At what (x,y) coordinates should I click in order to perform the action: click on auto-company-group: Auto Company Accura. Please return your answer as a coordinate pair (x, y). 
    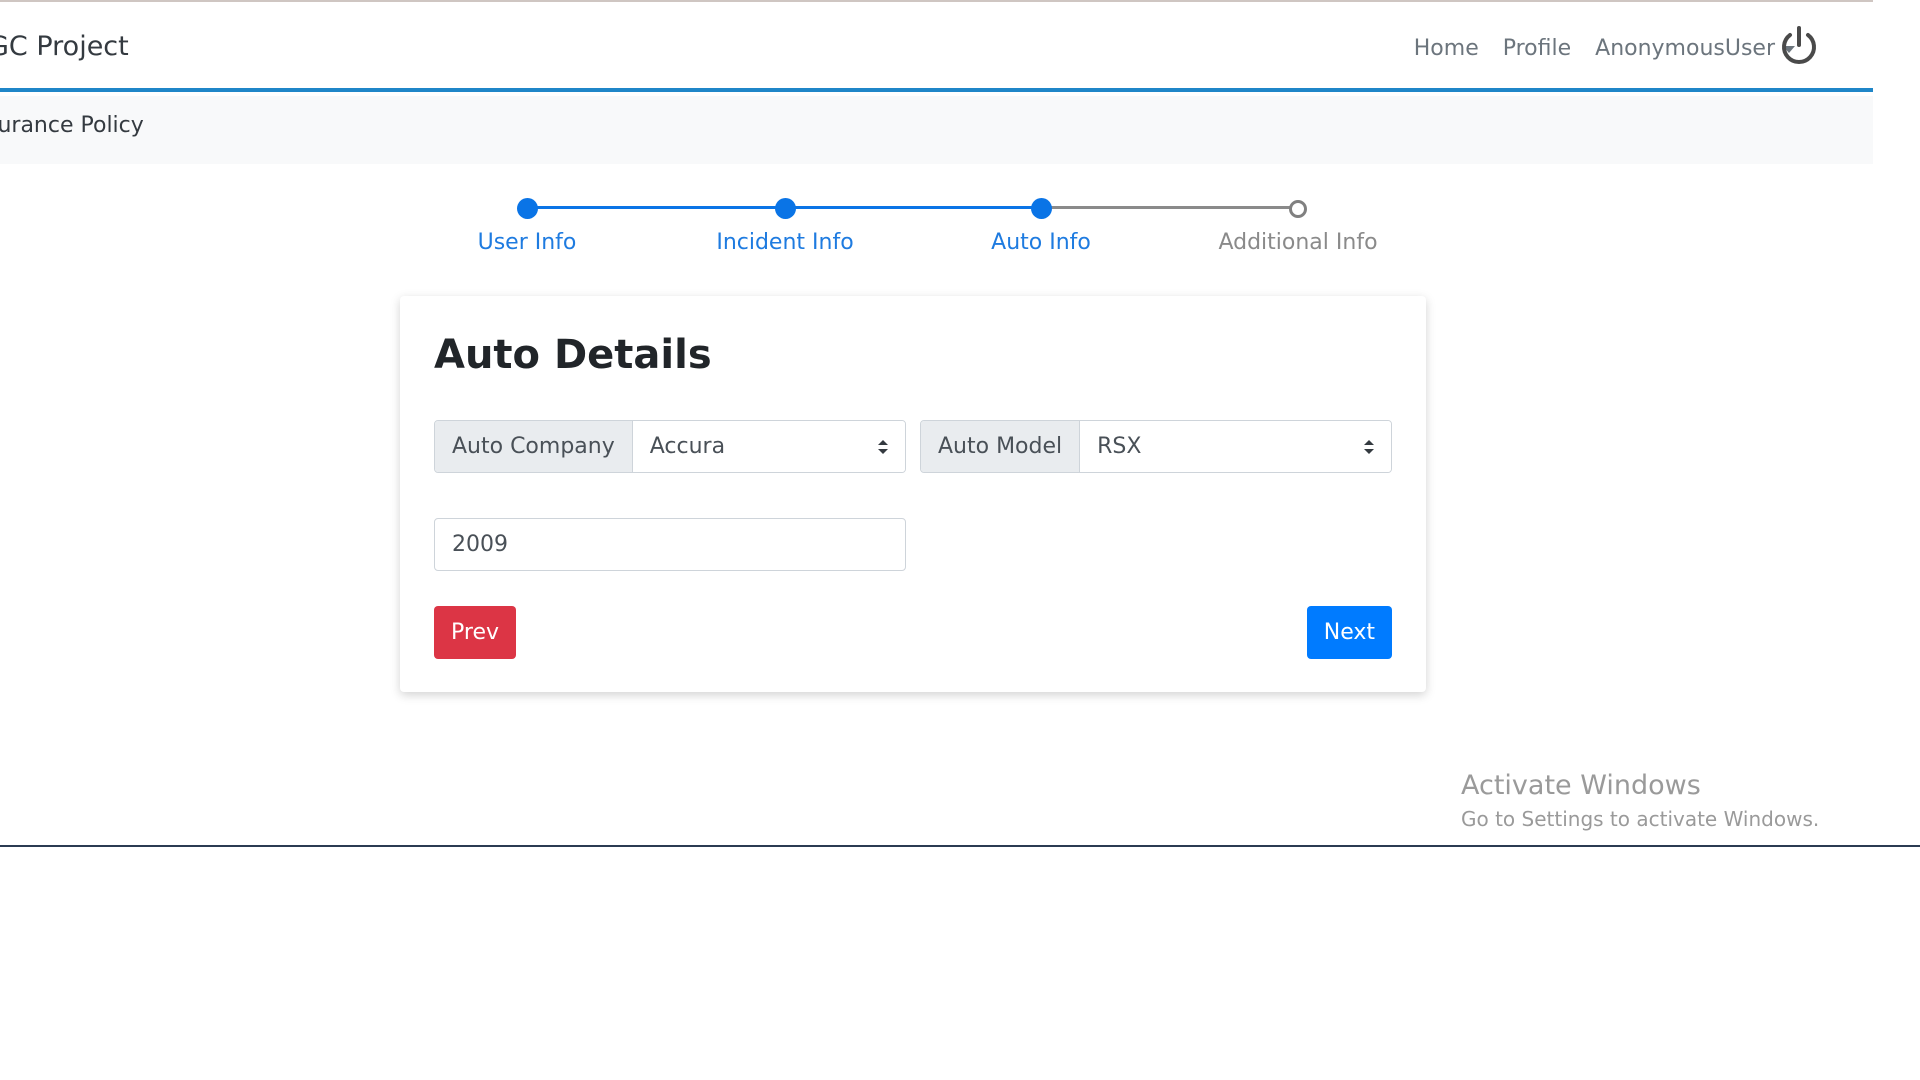
    Looking at the image, I should click on (670, 446).